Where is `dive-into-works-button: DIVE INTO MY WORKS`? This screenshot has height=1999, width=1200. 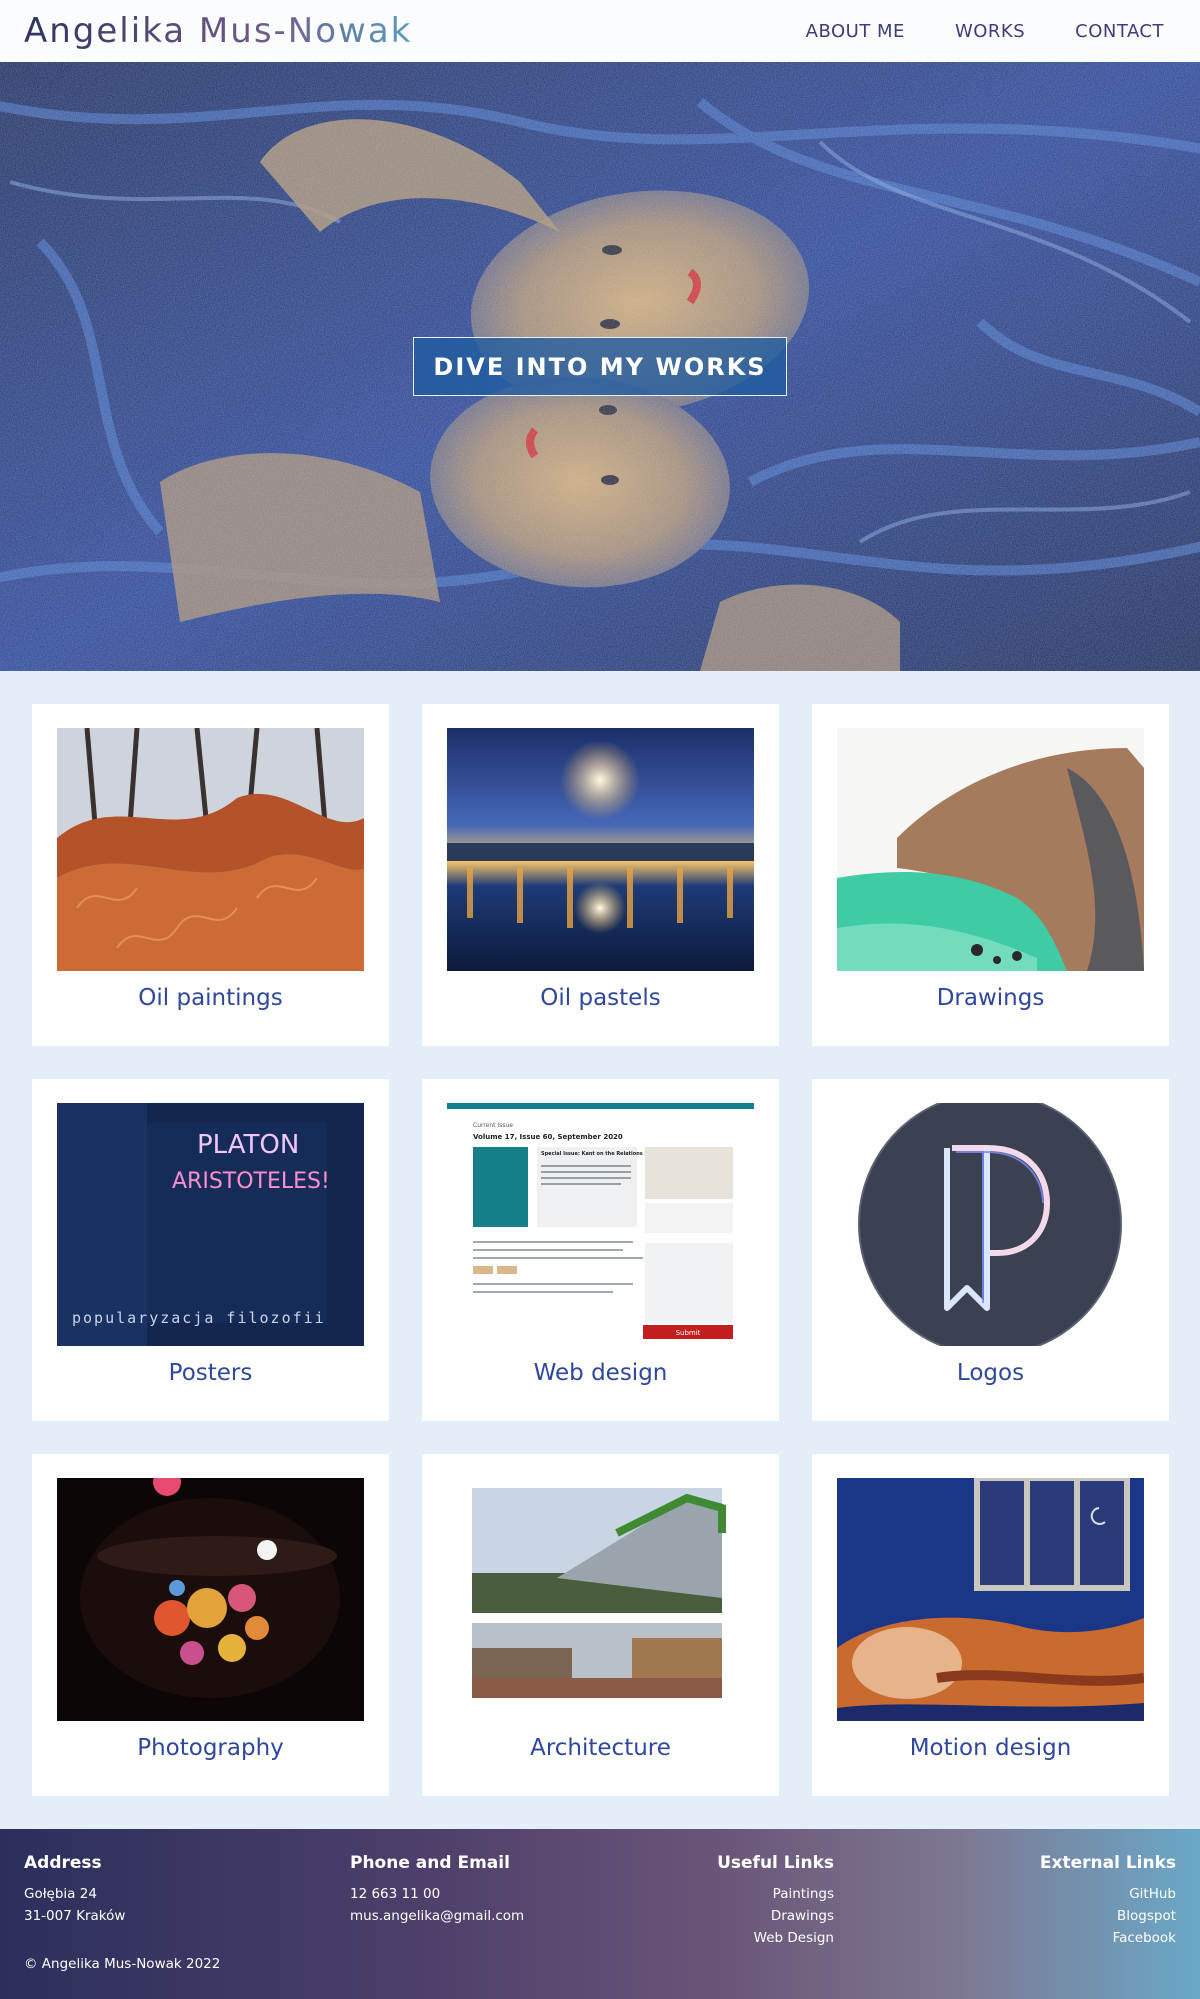 dive-into-works-button: DIVE INTO MY WORKS is located at coordinates (600, 366).